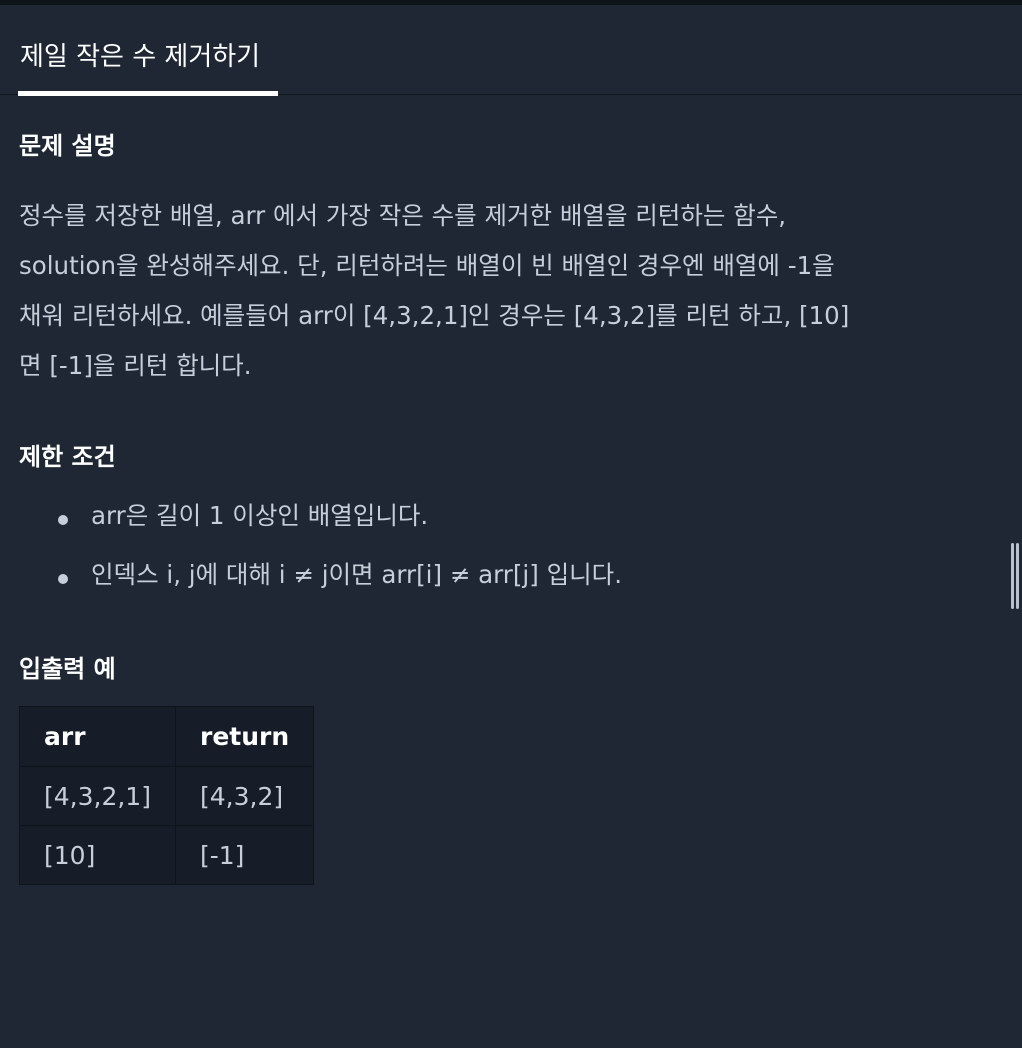  What do you see at coordinates (260, 515) in the screenshot?
I see `constraint-text: arr은 길이 1 이상인 배열입니다.` at bounding box center [260, 515].